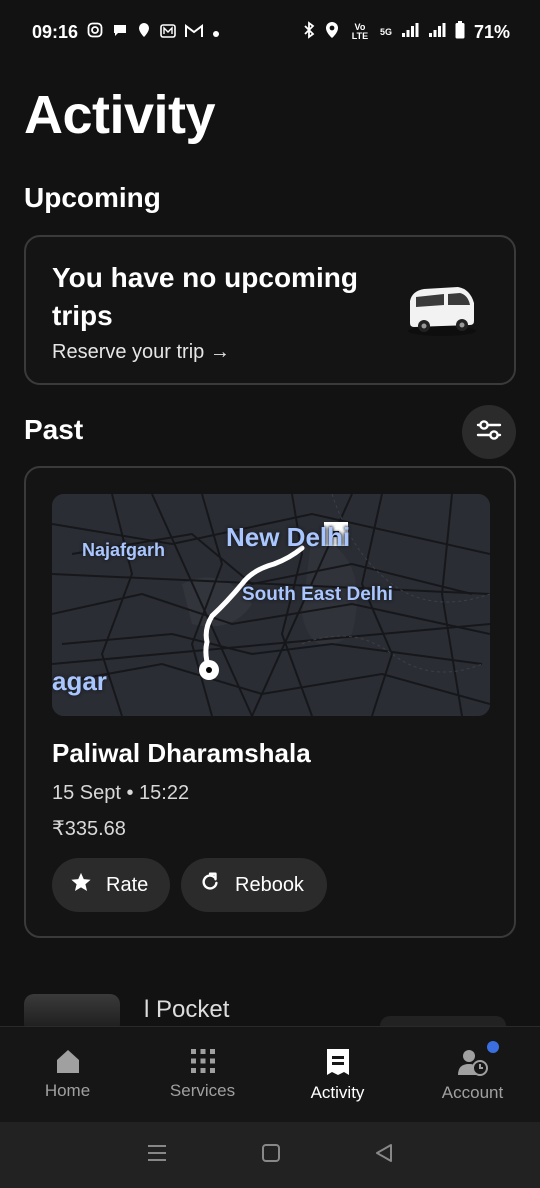 The width and height of the screenshot is (540, 1188). What do you see at coordinates (203, 1061) in the screenshot?
I see `grid-icon` at bounding box center [203, 1061].